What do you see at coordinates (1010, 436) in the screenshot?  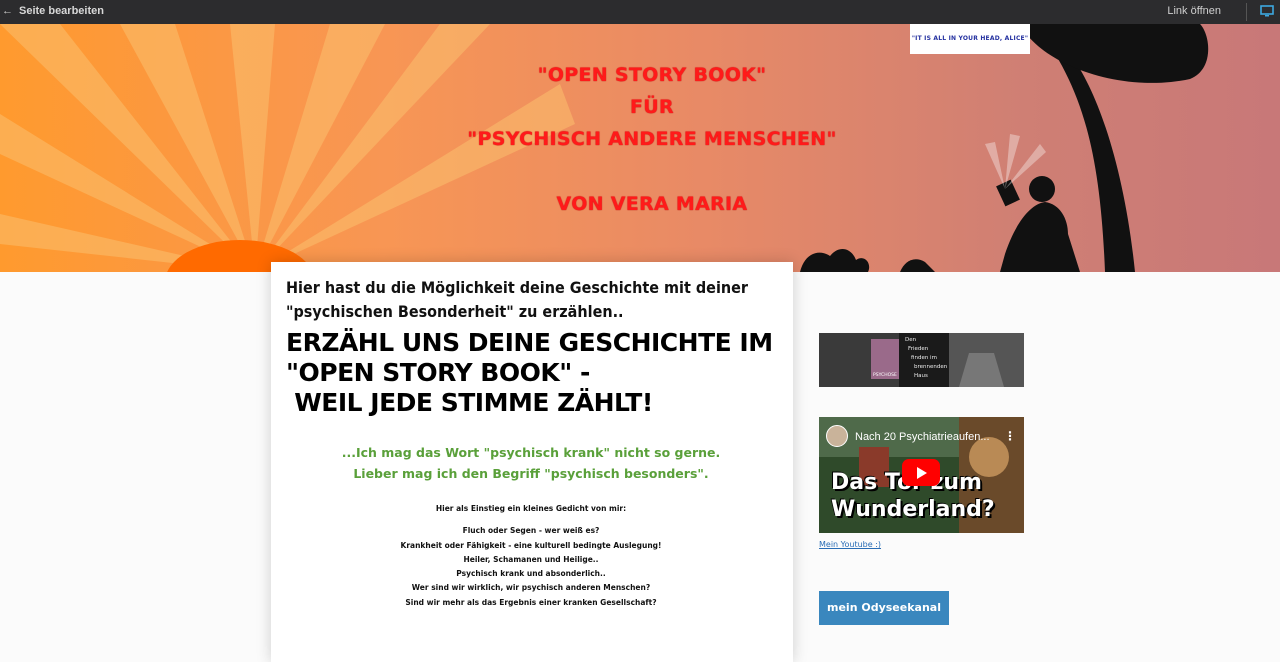 I see `more-options-icon: ⋮` at bounding box center [1010, 436].